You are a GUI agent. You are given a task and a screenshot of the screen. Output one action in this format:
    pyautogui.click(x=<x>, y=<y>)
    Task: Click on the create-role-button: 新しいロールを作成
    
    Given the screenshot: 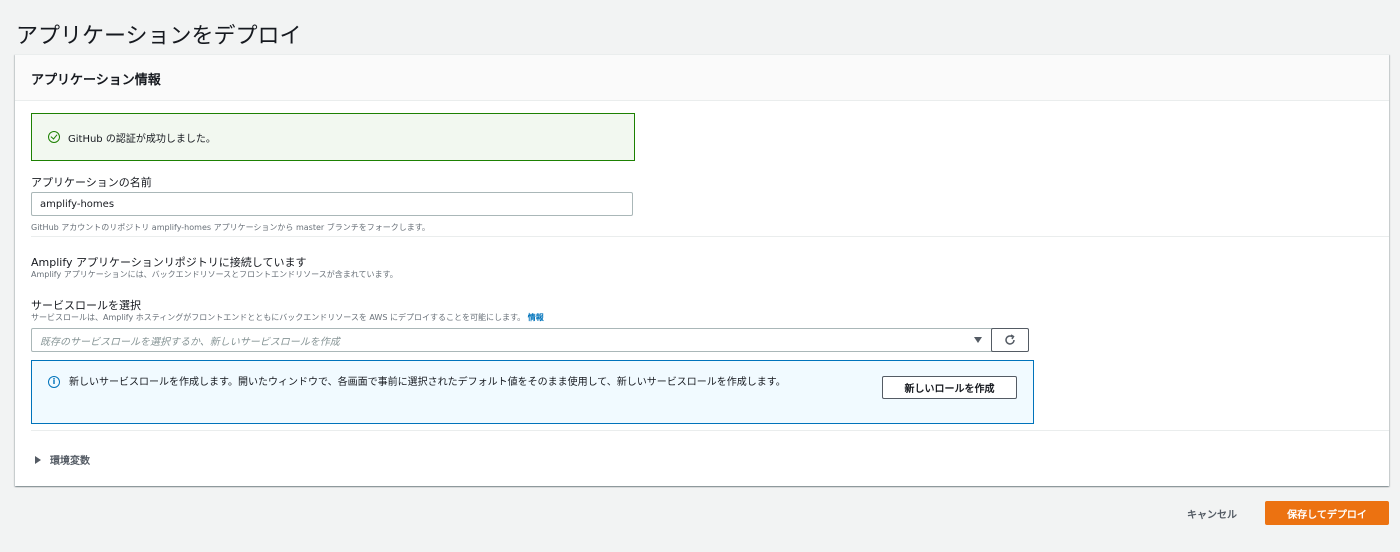 What is the action you would take?
    pyautogui.click(x=949, y=387)
    